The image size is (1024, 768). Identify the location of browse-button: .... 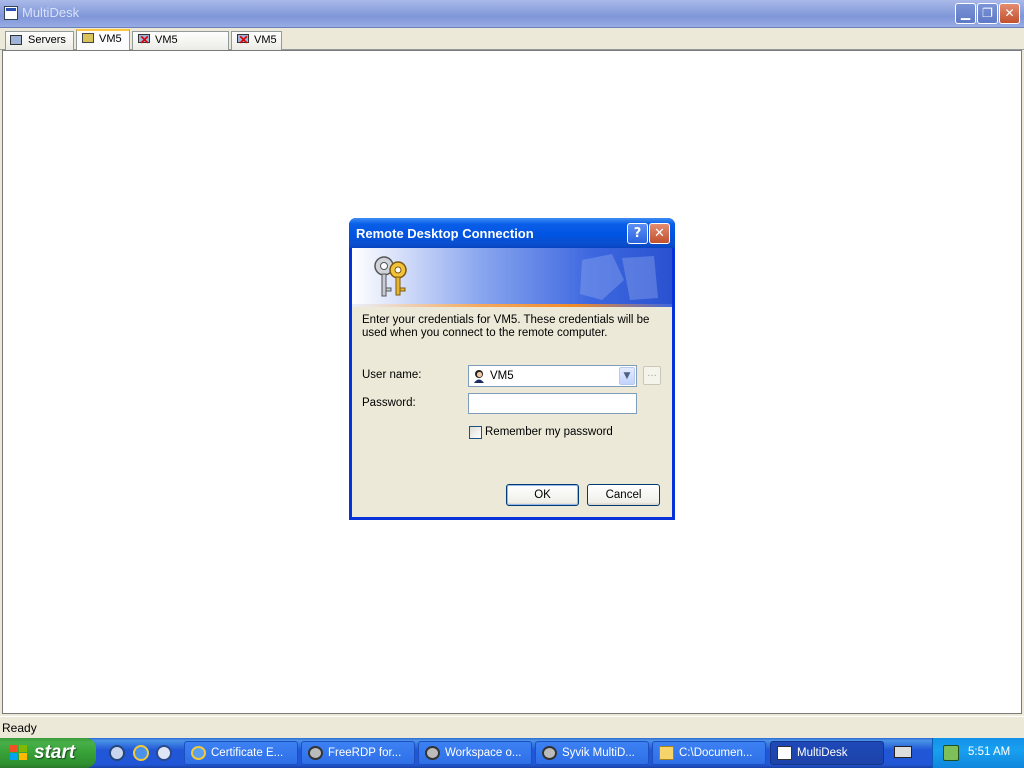
(652, 375).